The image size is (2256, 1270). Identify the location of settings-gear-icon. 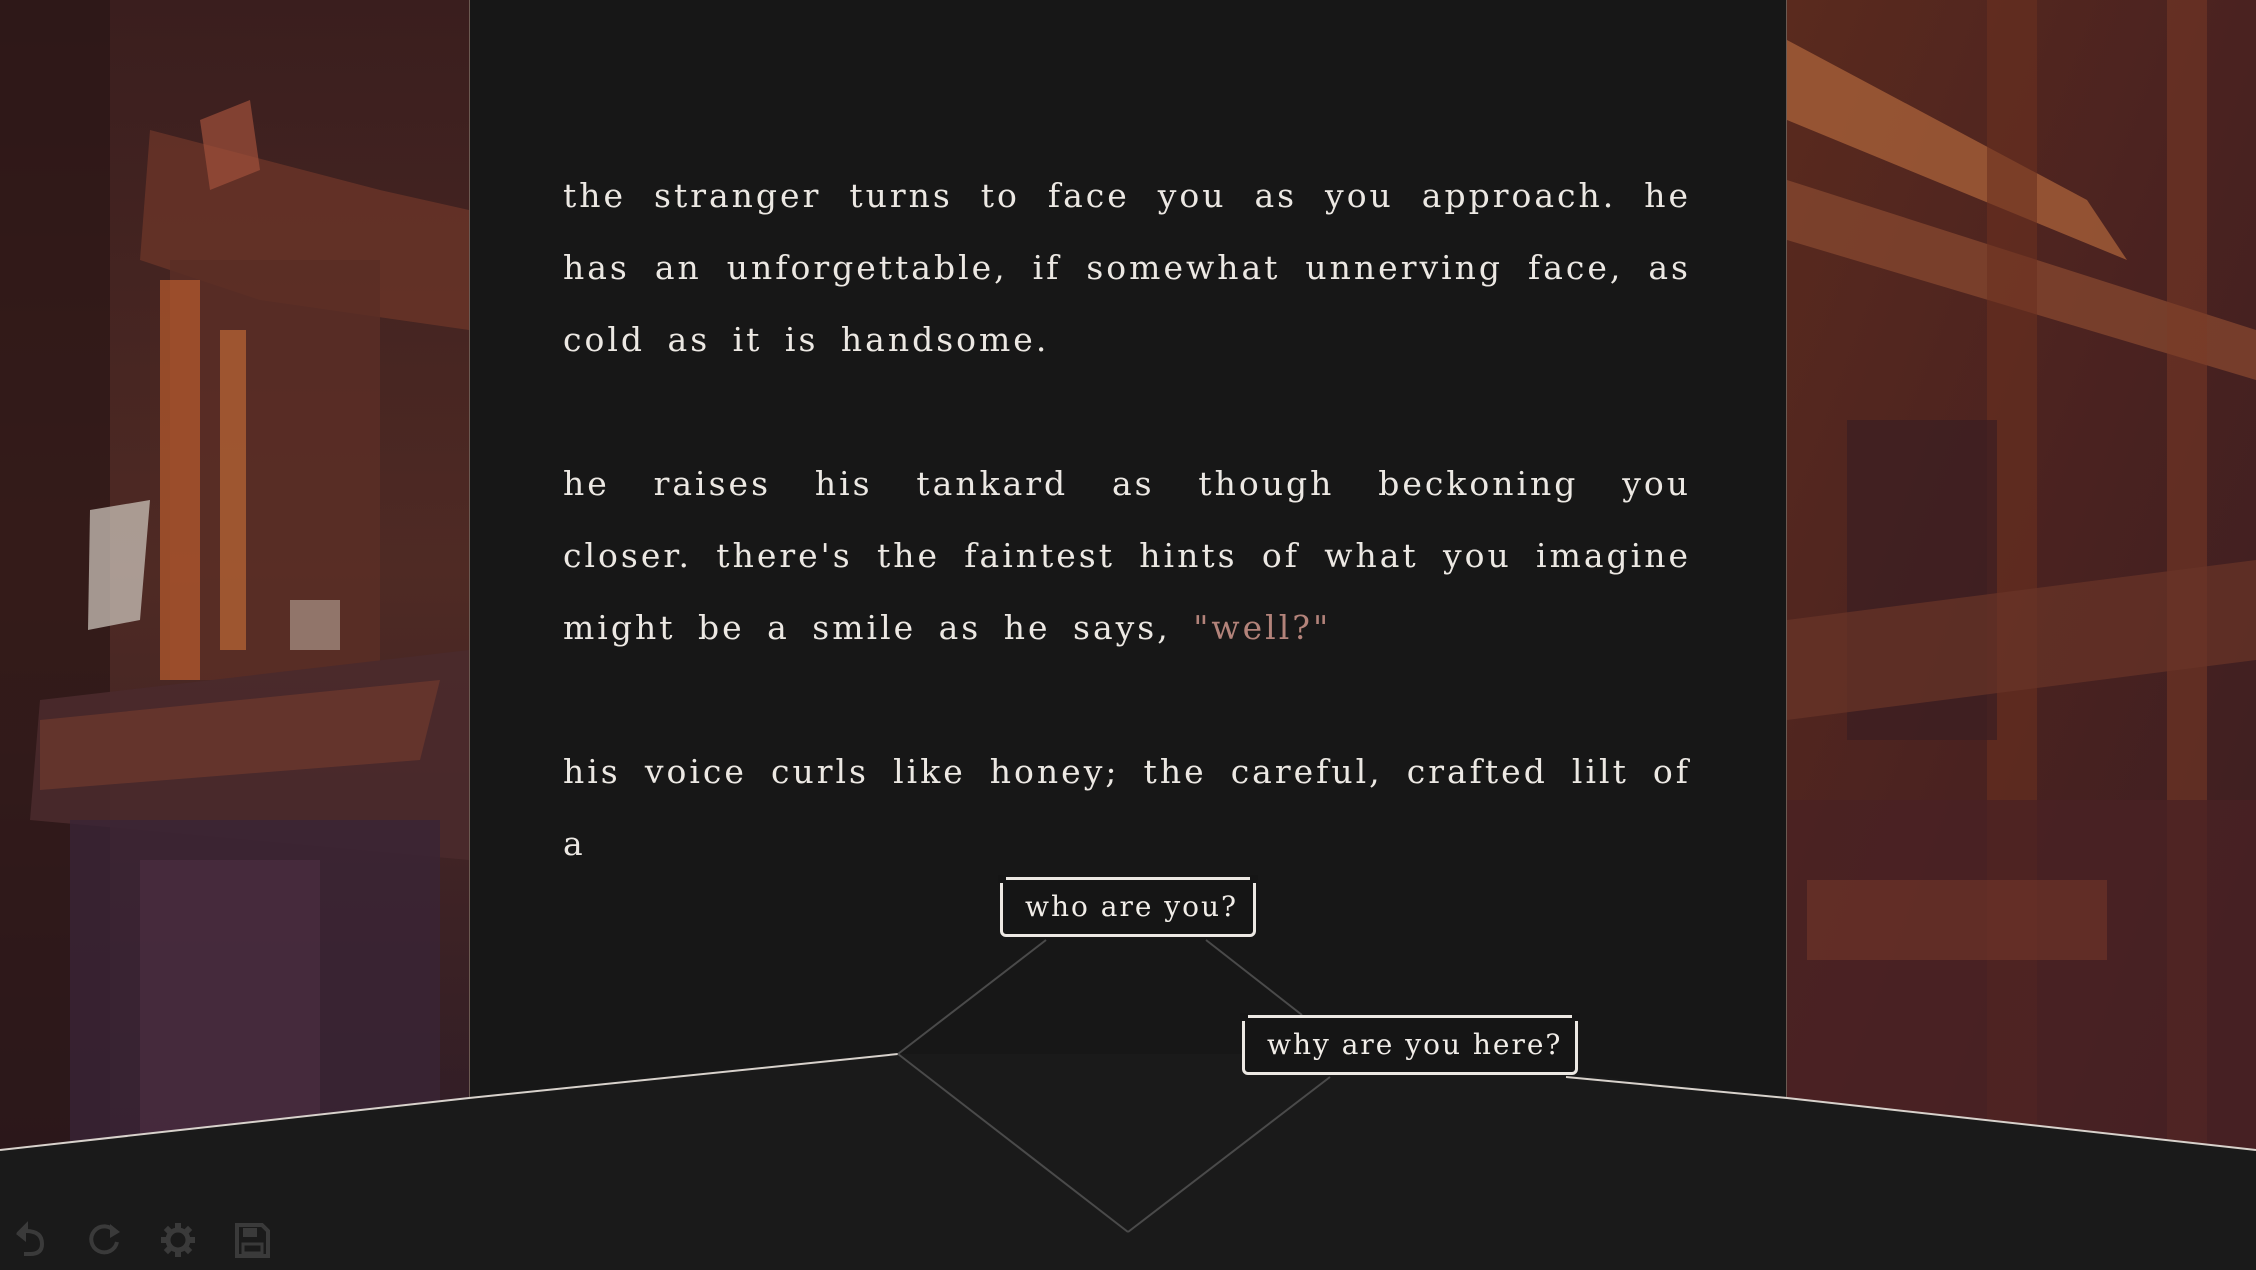
(178, 1240).